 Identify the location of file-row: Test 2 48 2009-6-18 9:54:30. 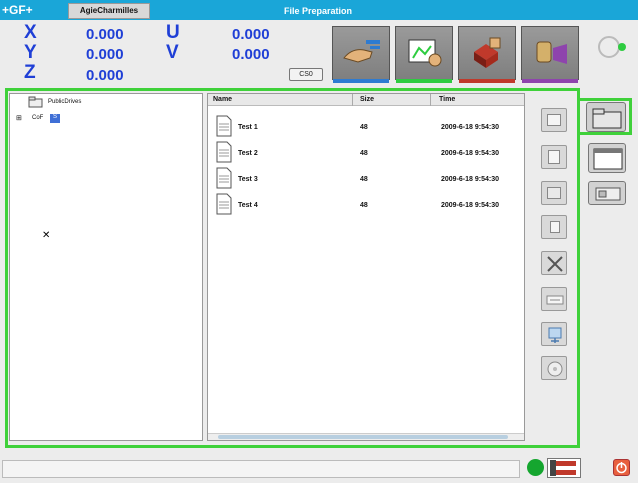
(366, 152).